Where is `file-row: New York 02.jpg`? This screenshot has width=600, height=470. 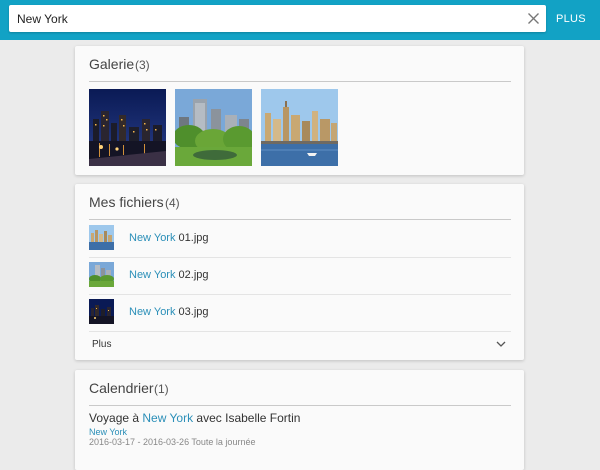
file-row: New York 02.jpg is located at coordinates (300, 276).